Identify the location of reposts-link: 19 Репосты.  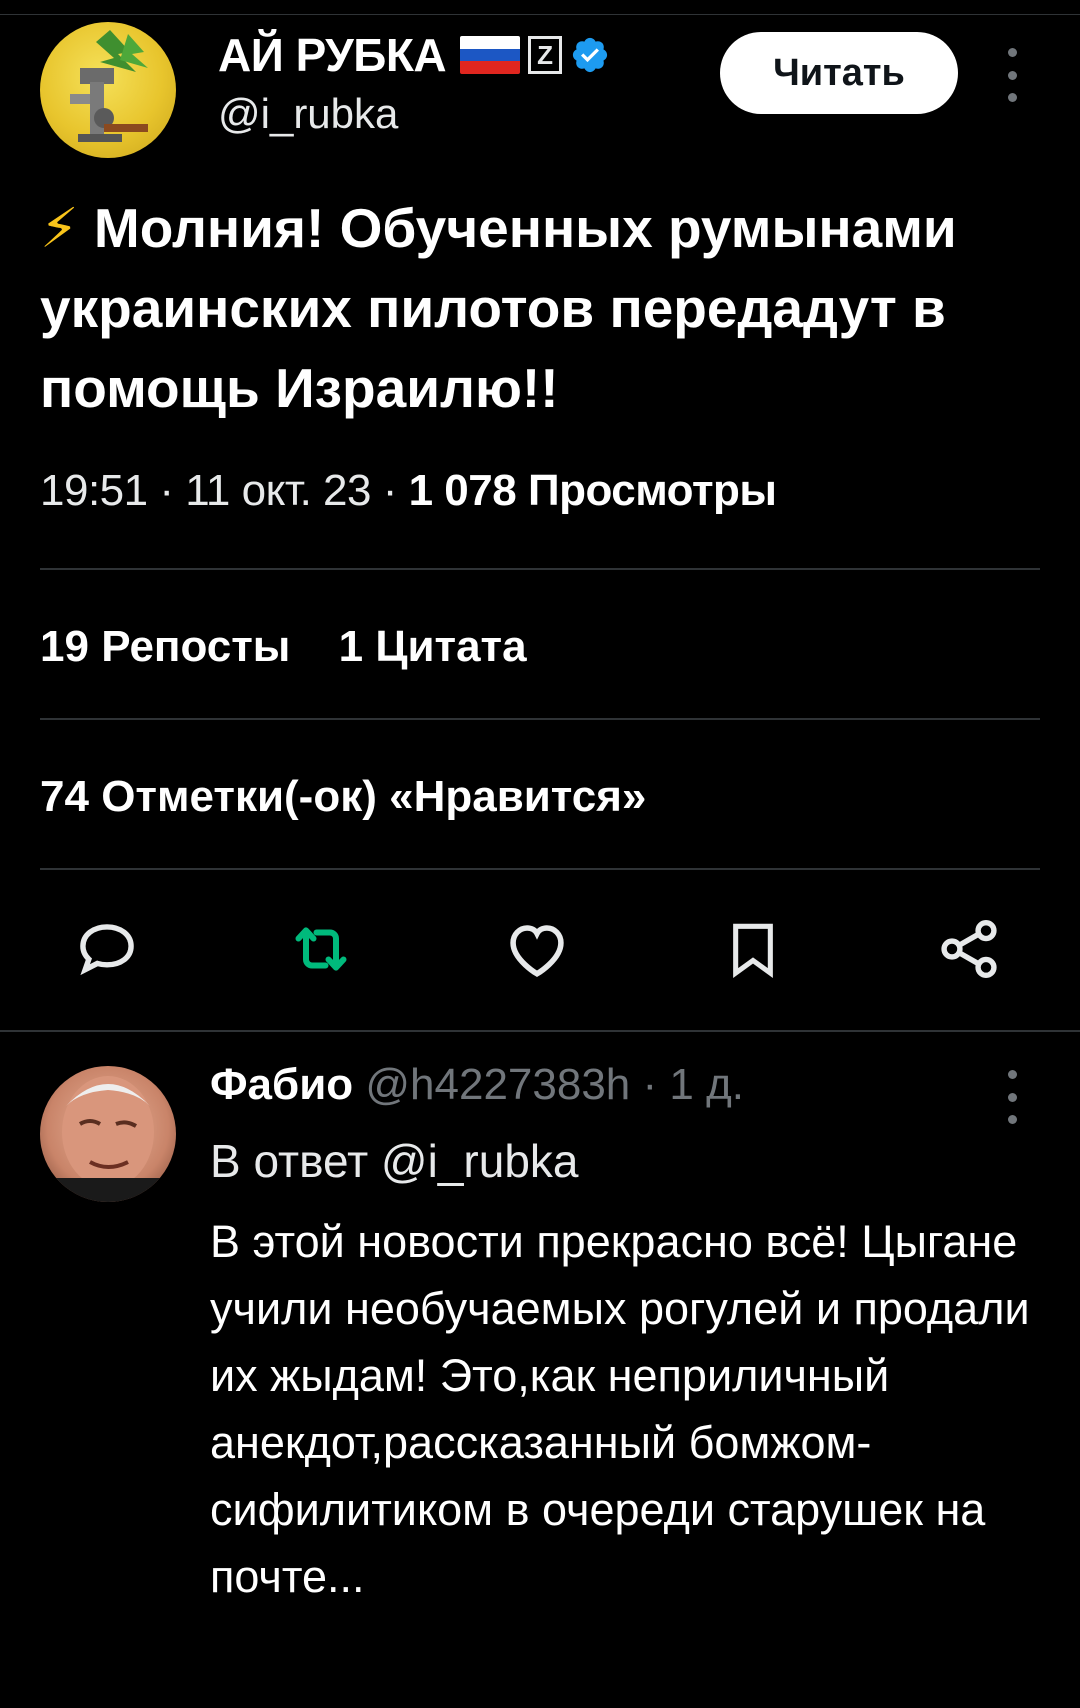
(165, 646).